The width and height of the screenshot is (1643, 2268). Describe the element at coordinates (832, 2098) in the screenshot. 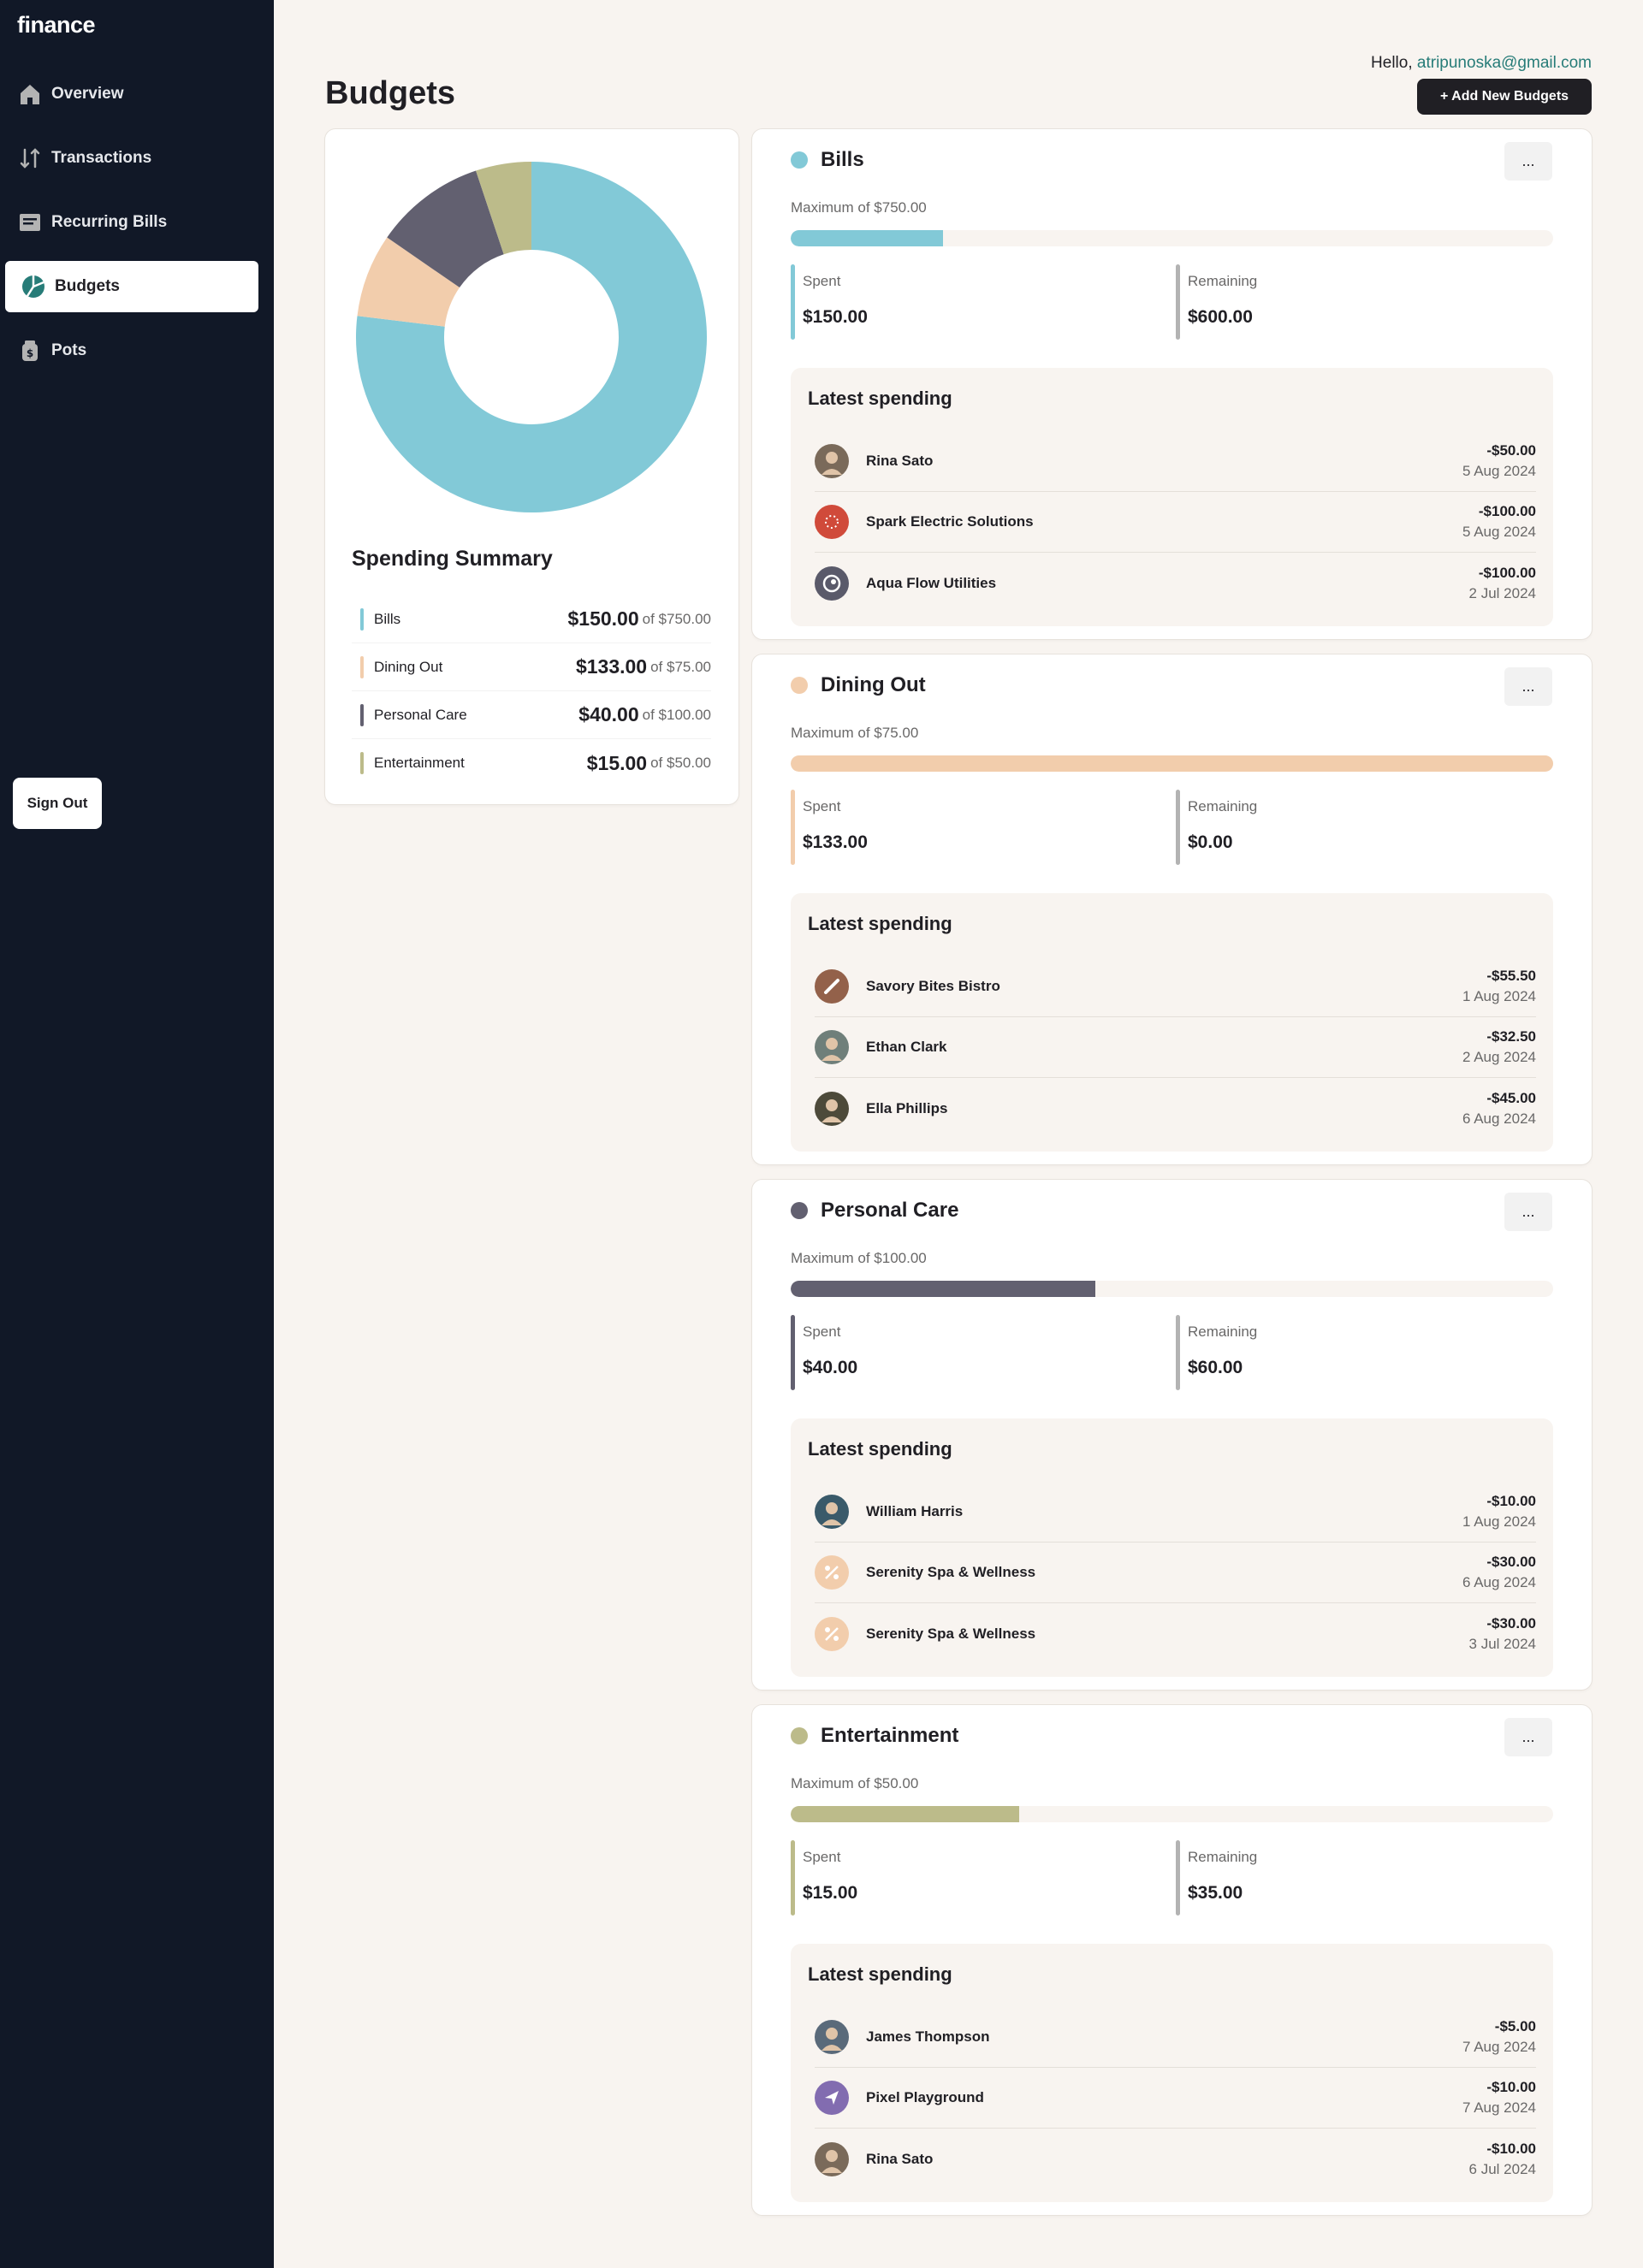

I see `pixel-logo-icon` at that location.